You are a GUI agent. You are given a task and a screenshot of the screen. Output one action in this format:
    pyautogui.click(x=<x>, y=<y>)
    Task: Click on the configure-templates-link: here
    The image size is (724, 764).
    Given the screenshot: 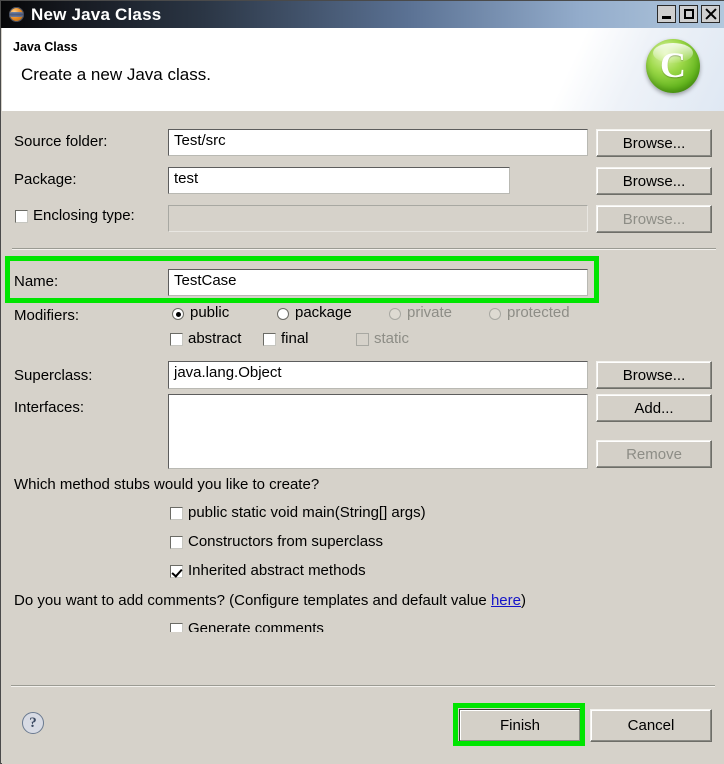 What is the action you would take?
    pyautogui.click(x=506, y=600)
    